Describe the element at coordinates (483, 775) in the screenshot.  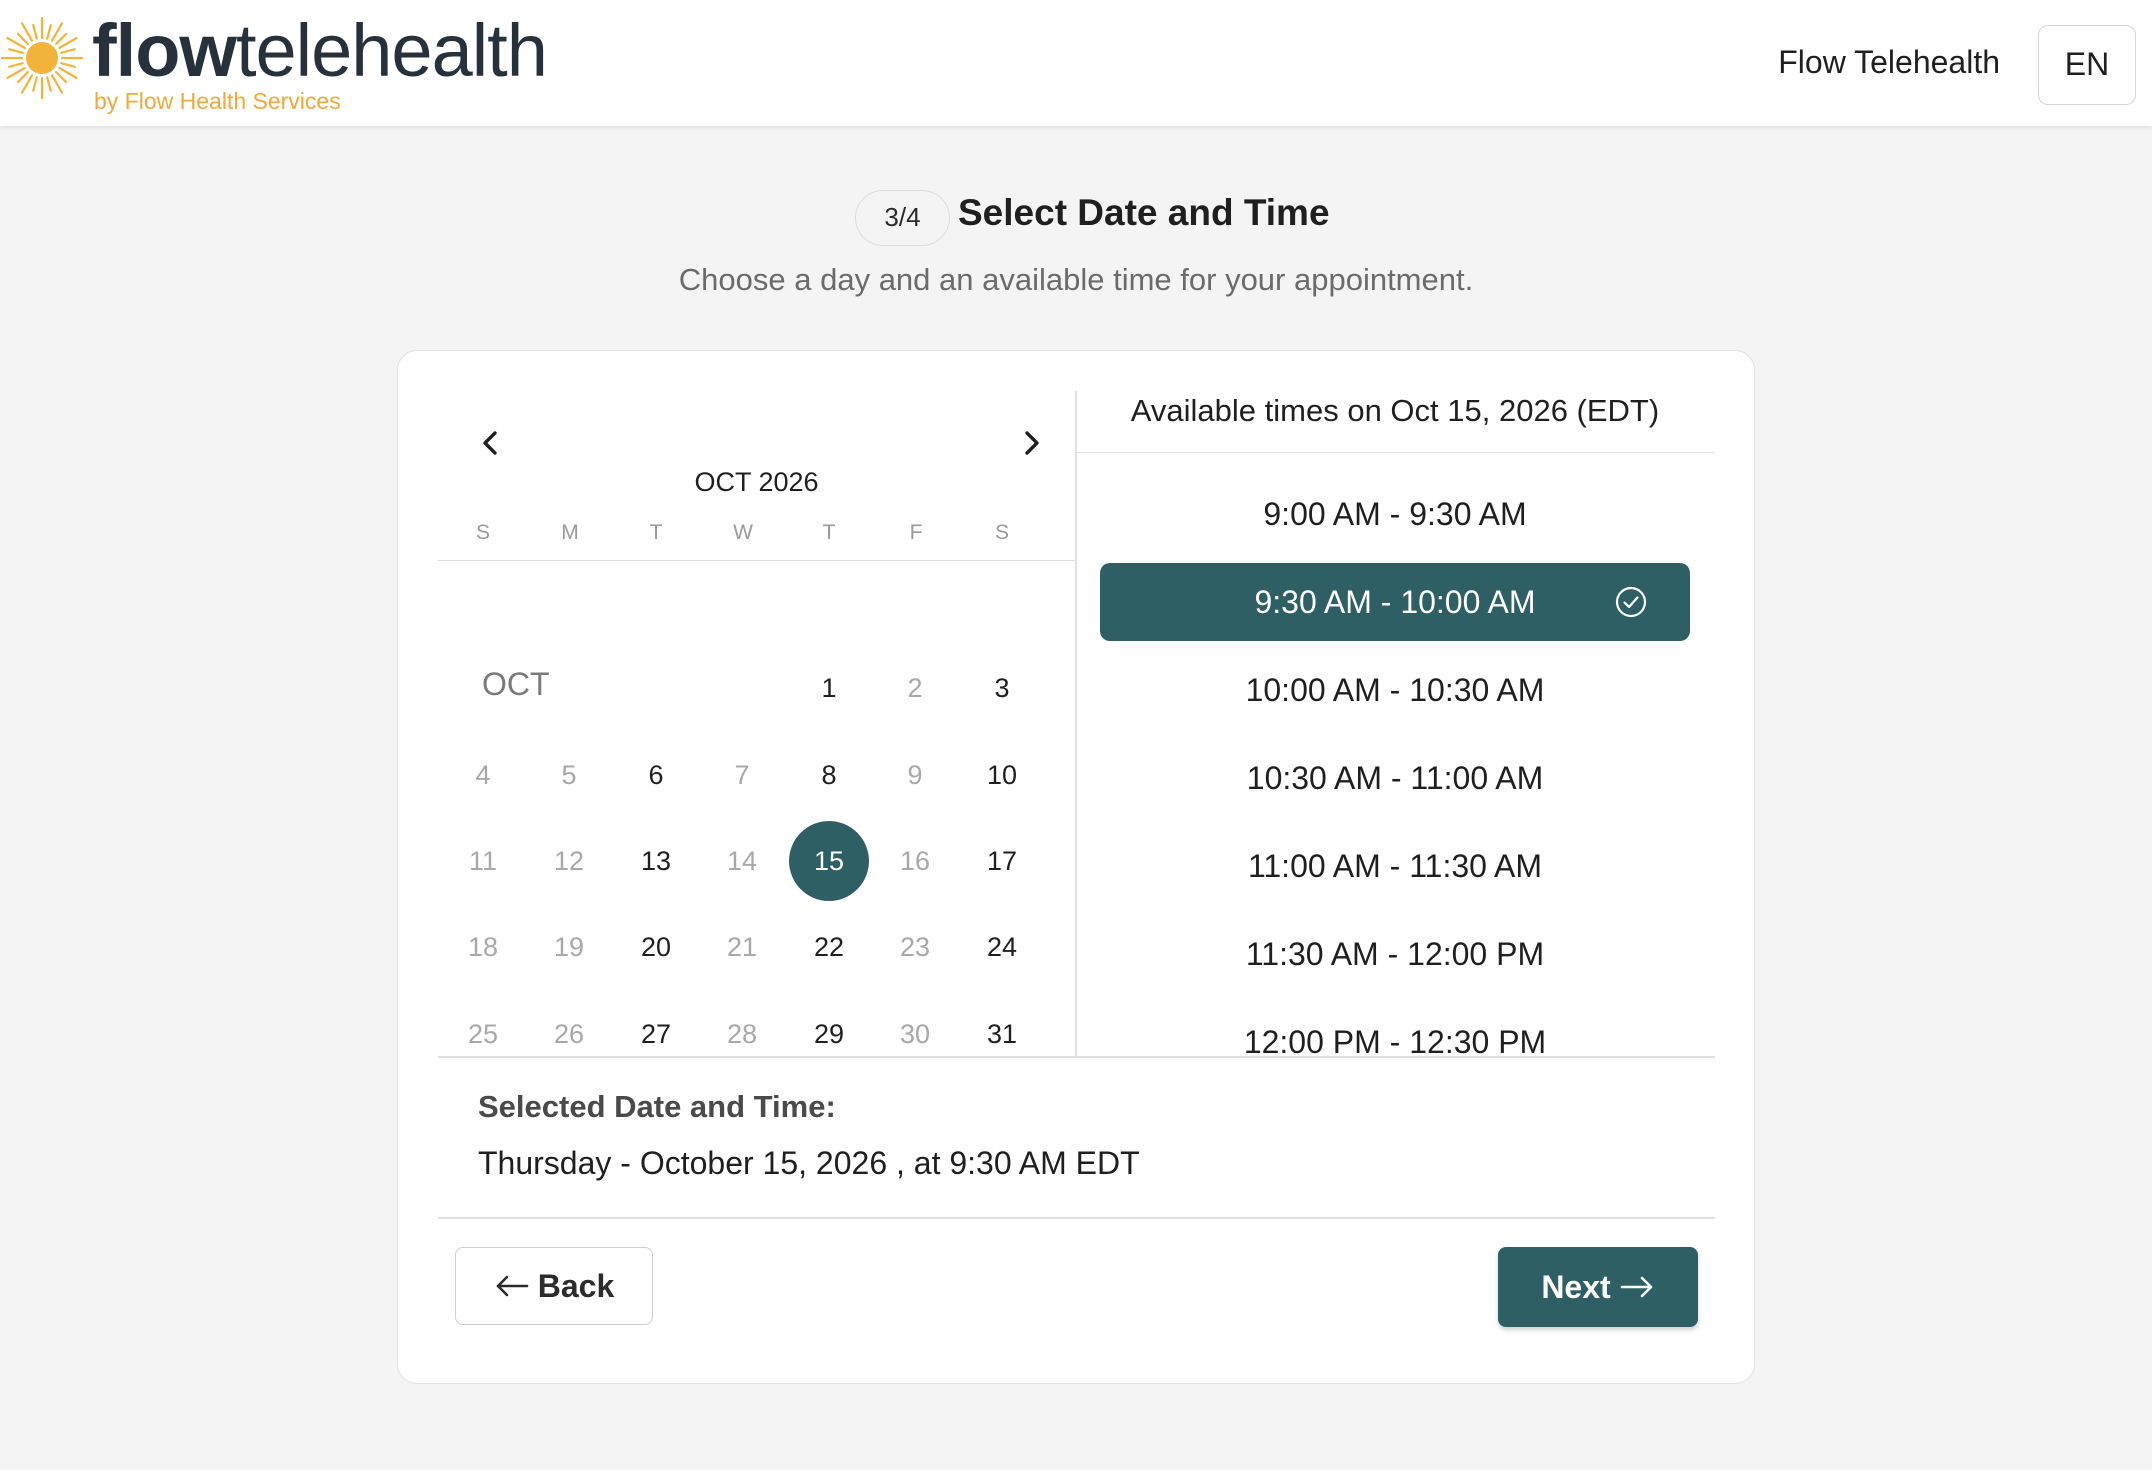
I see `calendar-day: 4` at that location.